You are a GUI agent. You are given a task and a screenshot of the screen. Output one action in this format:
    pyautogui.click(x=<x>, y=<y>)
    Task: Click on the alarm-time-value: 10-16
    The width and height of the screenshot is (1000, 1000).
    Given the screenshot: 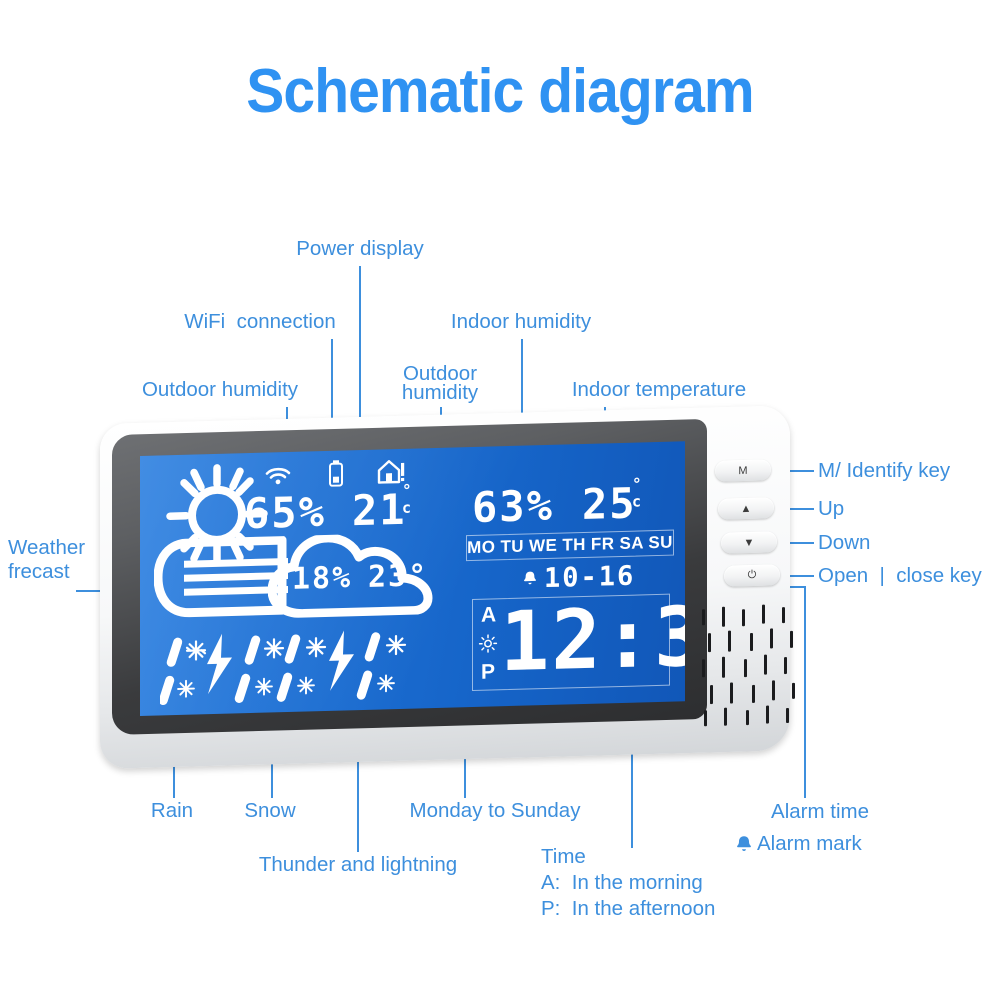 What is the action you would take?
    pyautogui.click(x=590, y=577)
    